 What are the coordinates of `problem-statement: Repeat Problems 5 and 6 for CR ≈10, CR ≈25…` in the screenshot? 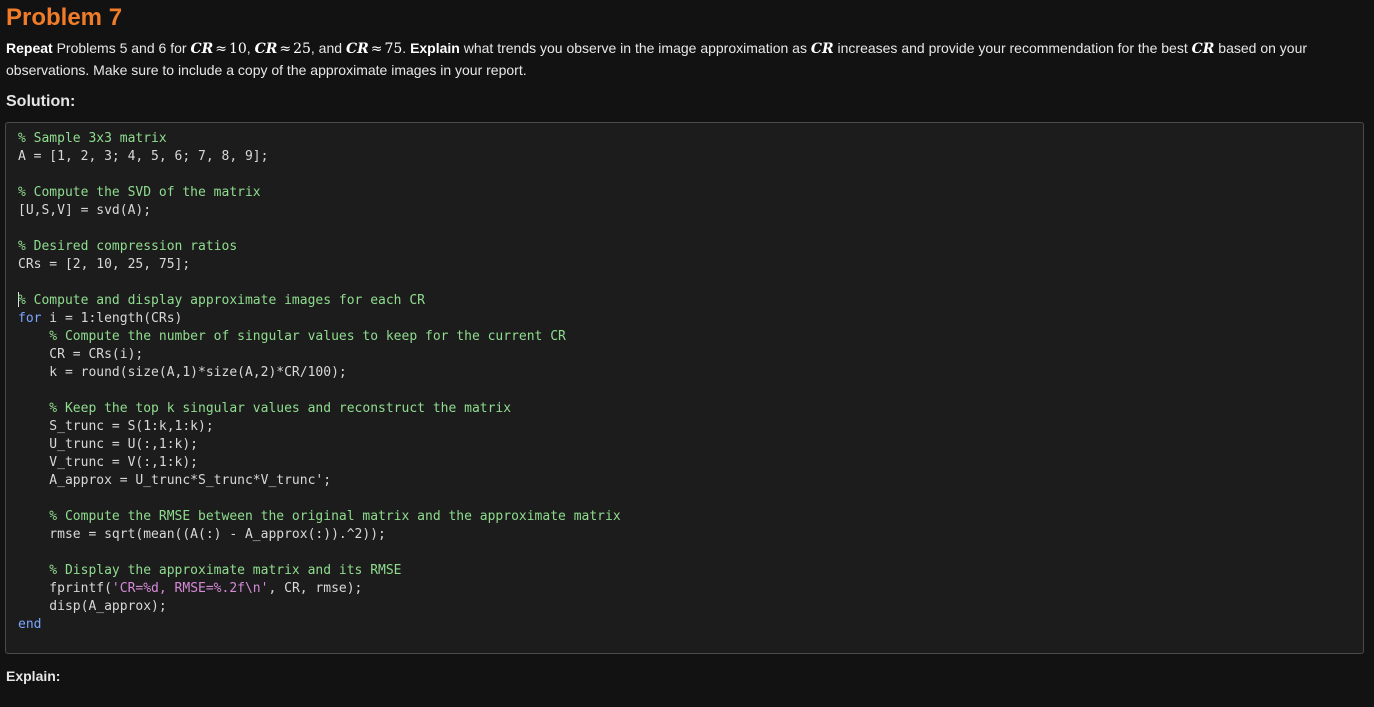 It's located at (657, 59).